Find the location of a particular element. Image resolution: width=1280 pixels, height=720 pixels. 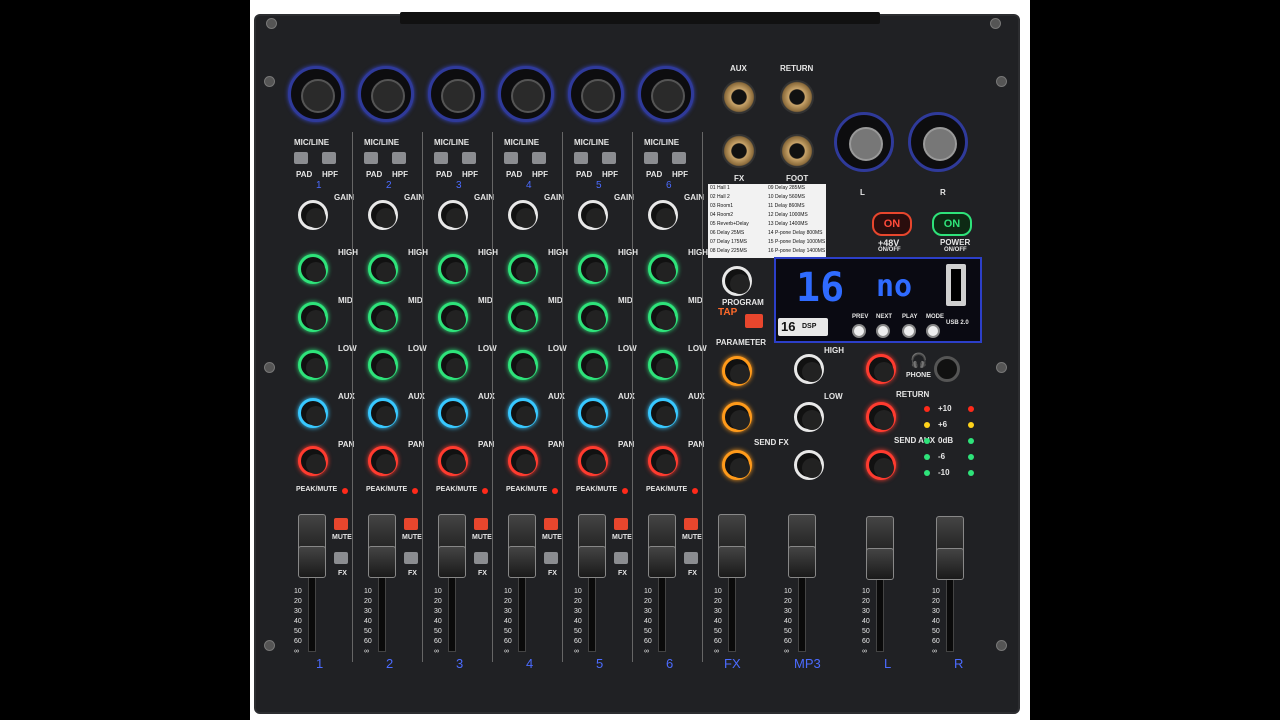

ch6-pan-knob is located at coordinates (663, 461).